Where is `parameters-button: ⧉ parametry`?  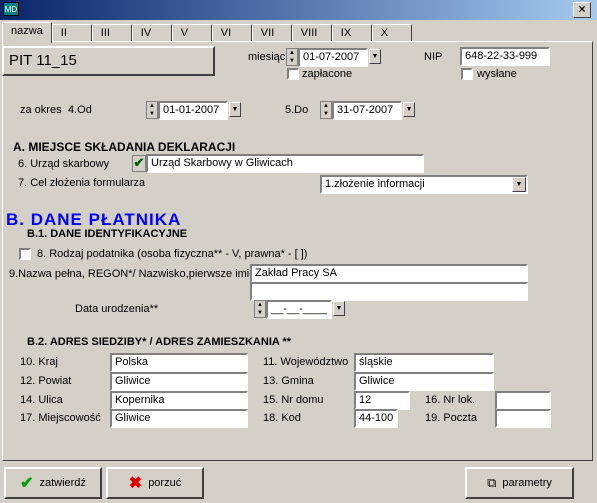 parameters-button: ⧉ parametry is located at coordinates (519, 483).